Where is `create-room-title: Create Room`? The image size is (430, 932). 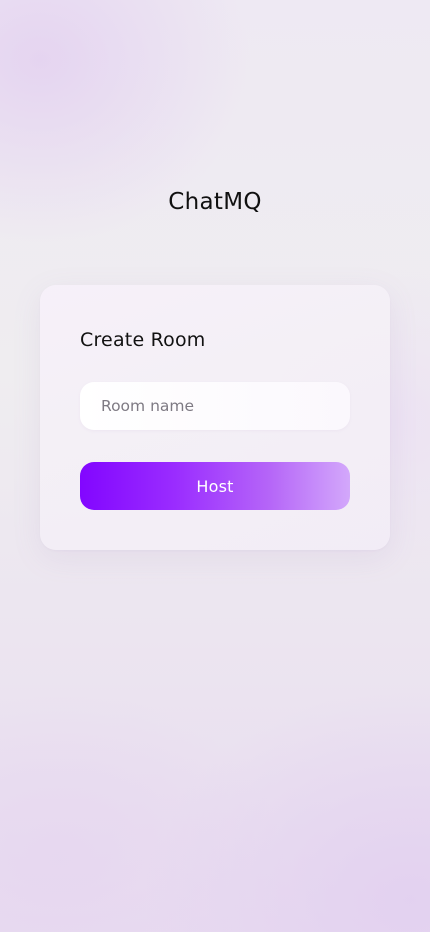
create-room-title: Create Room is located at coordinates (143, 340).